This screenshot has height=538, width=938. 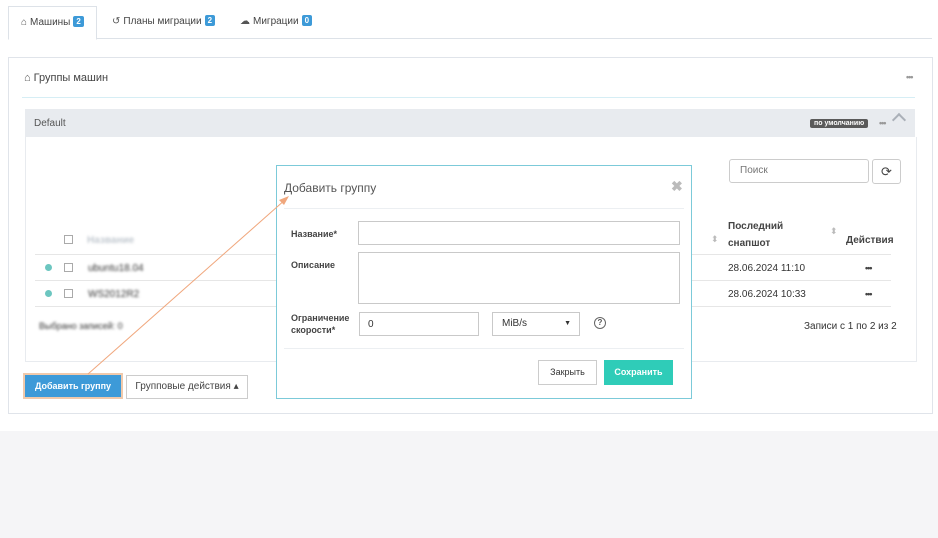 I want to click on help-icon: ?, so click(x=600, y=323).